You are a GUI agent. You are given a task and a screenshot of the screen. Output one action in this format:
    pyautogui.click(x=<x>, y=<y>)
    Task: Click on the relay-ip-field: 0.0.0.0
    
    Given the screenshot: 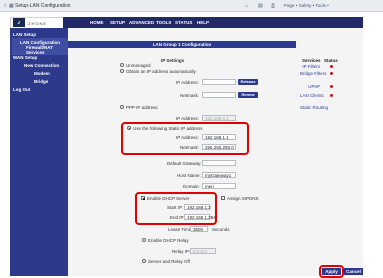 What is the action you would take?
    pyautogui.click(x=203, y=251)
    